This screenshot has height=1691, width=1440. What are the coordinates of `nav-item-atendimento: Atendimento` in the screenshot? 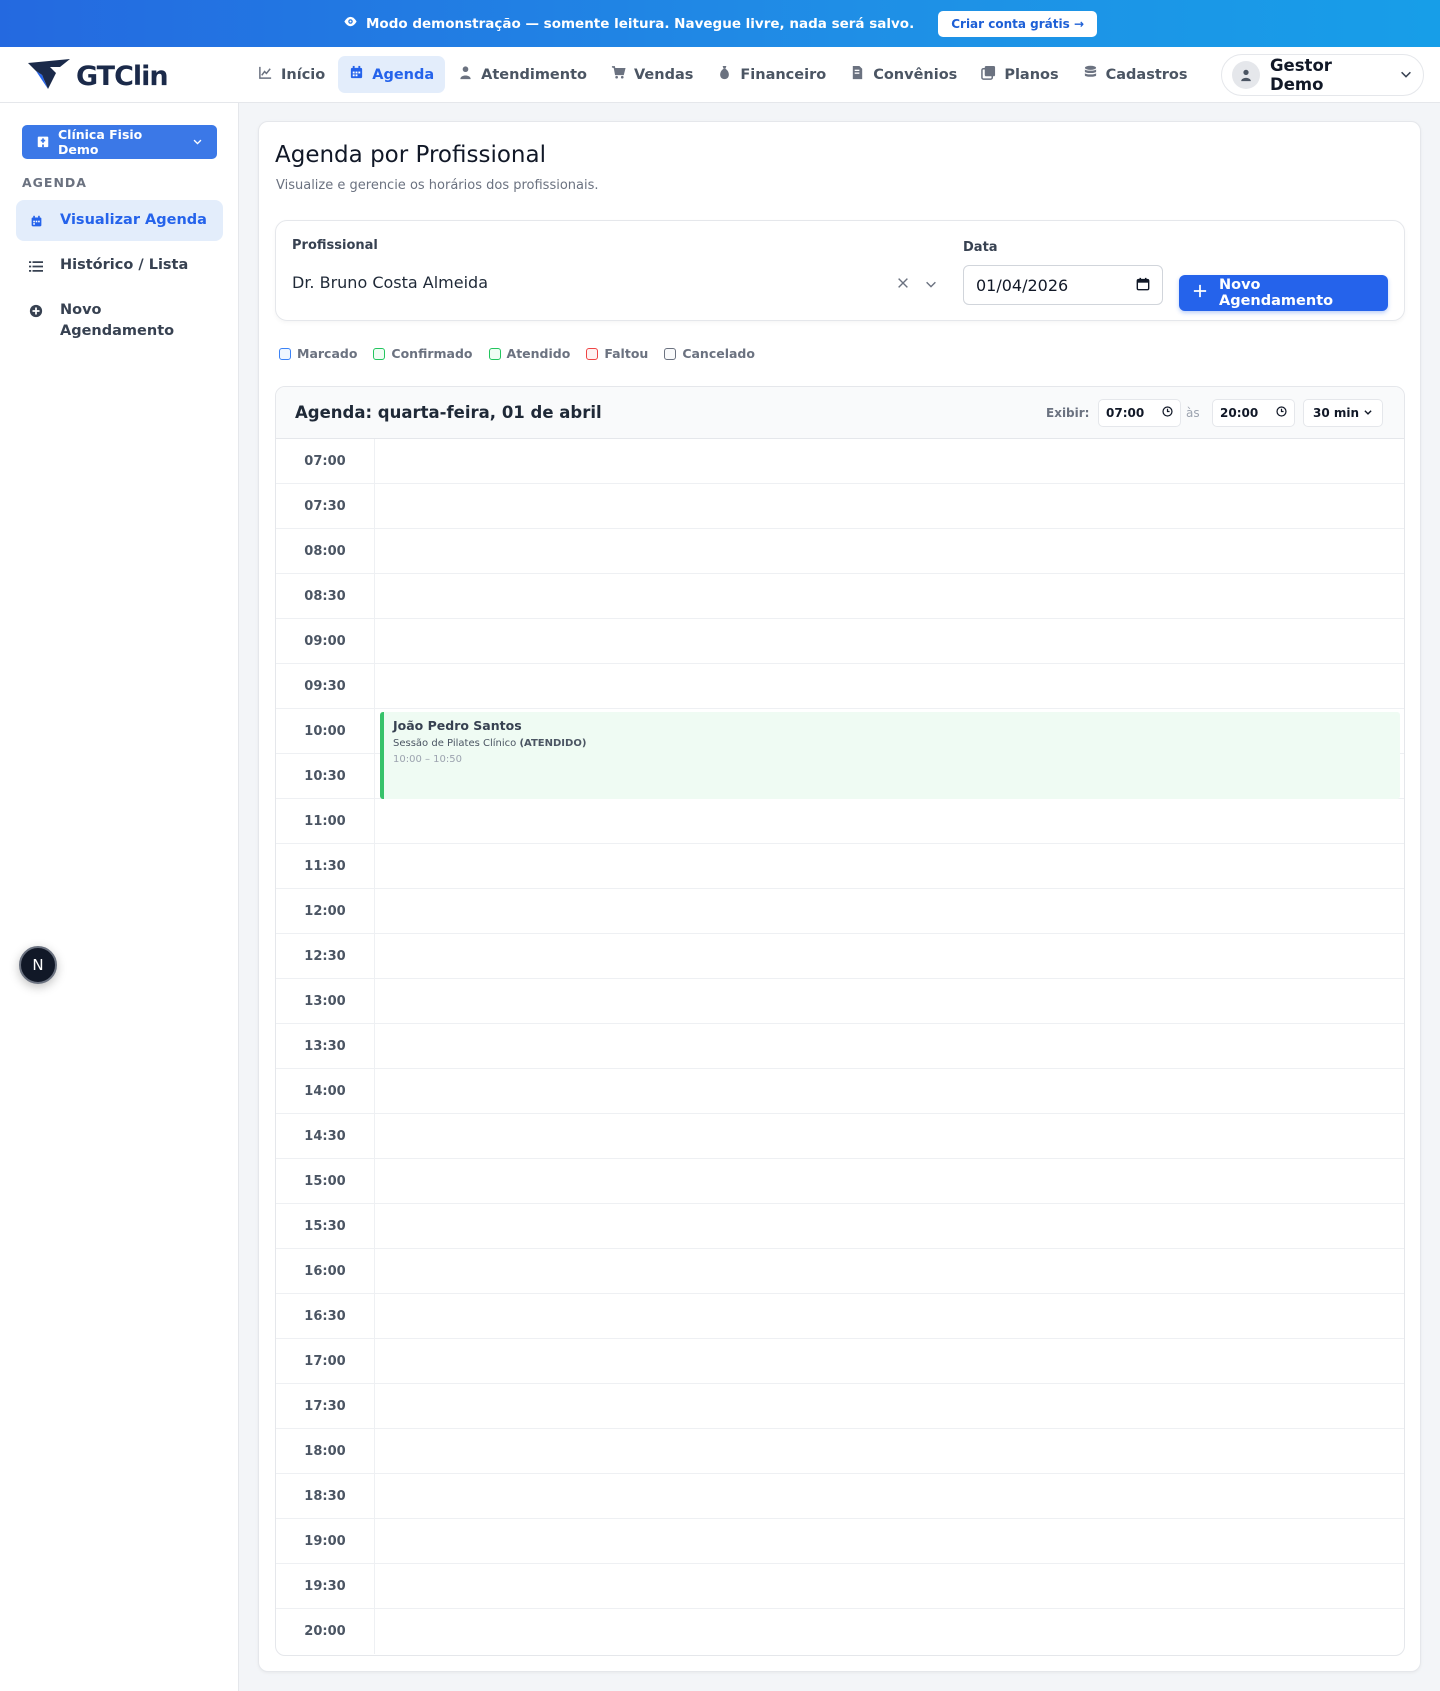 It's located at (522, 74).